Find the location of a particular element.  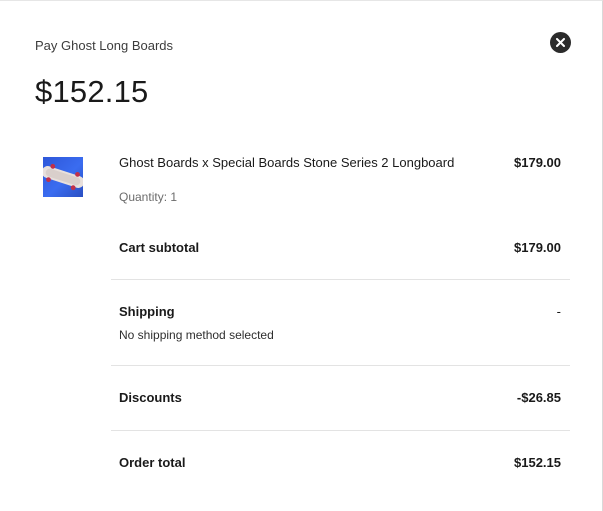

shipping-note: No shipping method selected is located at coordinates (196, 335).